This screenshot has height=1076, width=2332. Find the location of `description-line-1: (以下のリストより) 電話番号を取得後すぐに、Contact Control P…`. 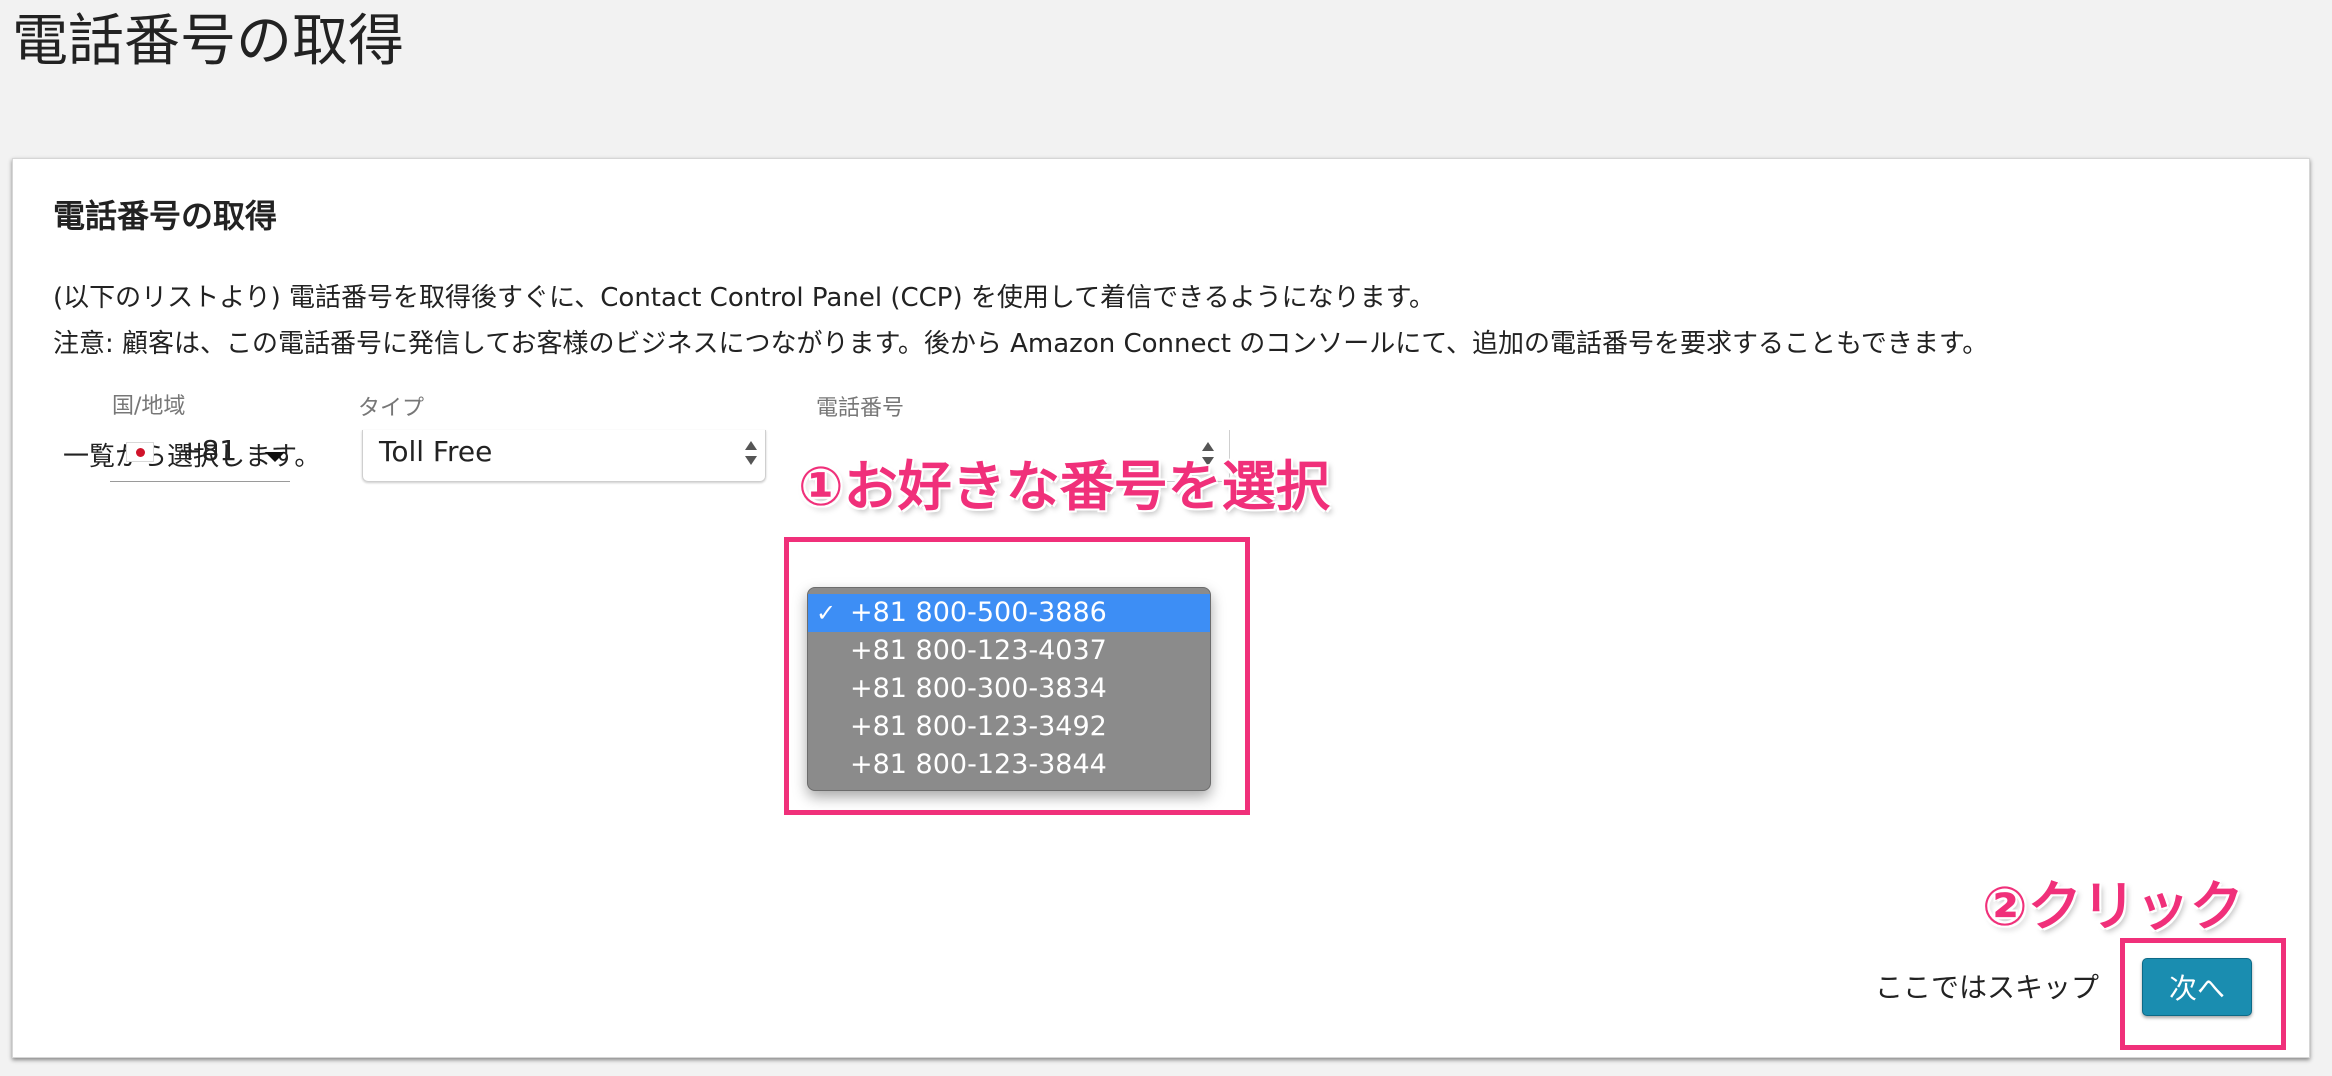

description-line-1: (以下のリストより) 電話番号を取得後すぐに、Contact Control P… is located at coordinates (744, 298).